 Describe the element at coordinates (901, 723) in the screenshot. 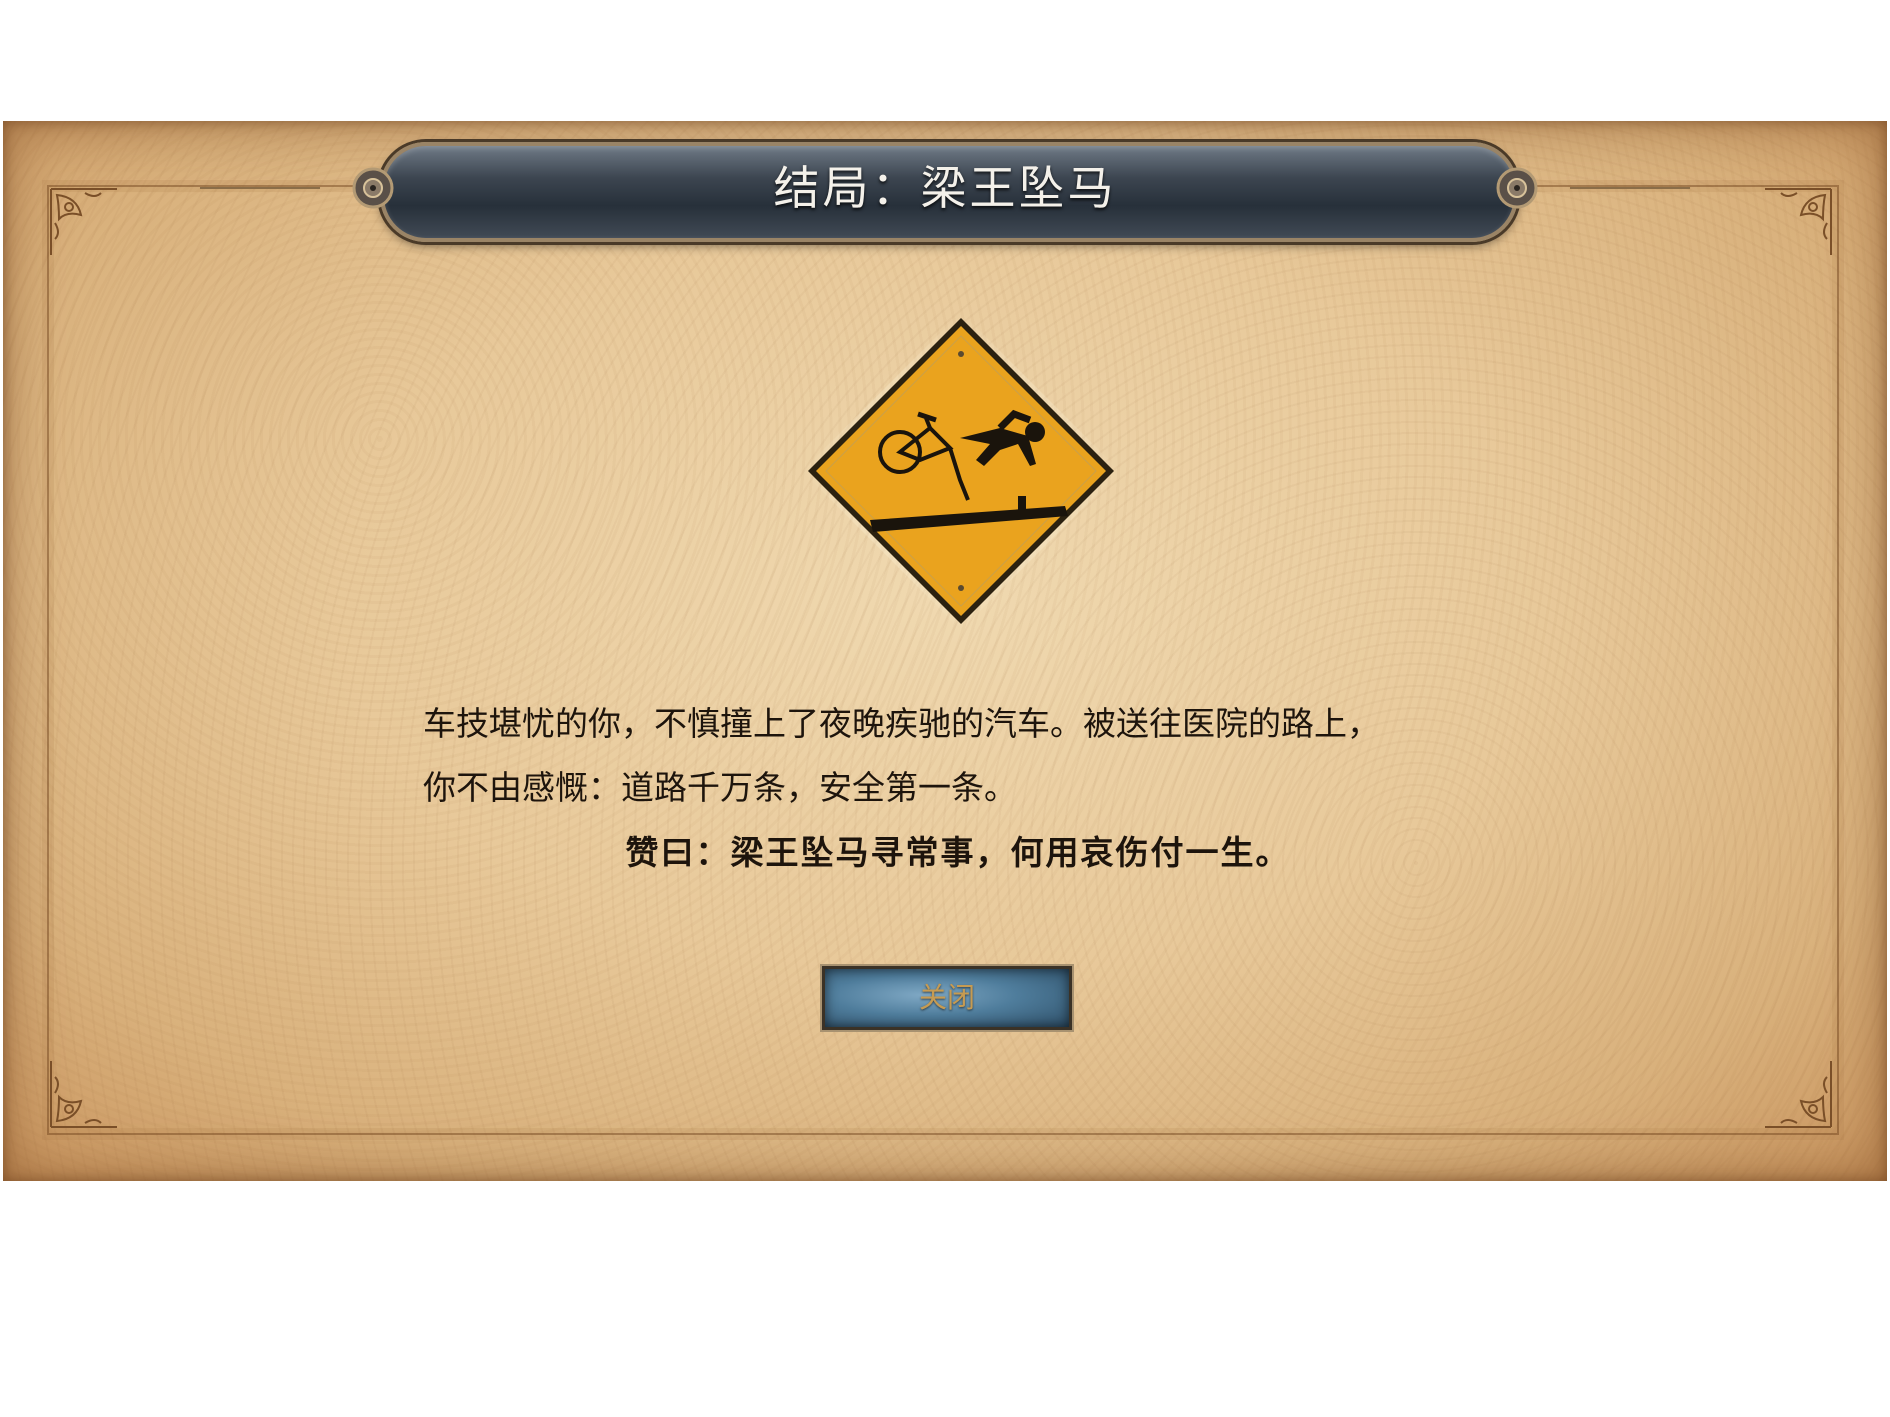

I see `story-line: 车技堪忧的你，不慎撞上了夜晚疾驰的汽车。被送往医院的路上，` at that location.